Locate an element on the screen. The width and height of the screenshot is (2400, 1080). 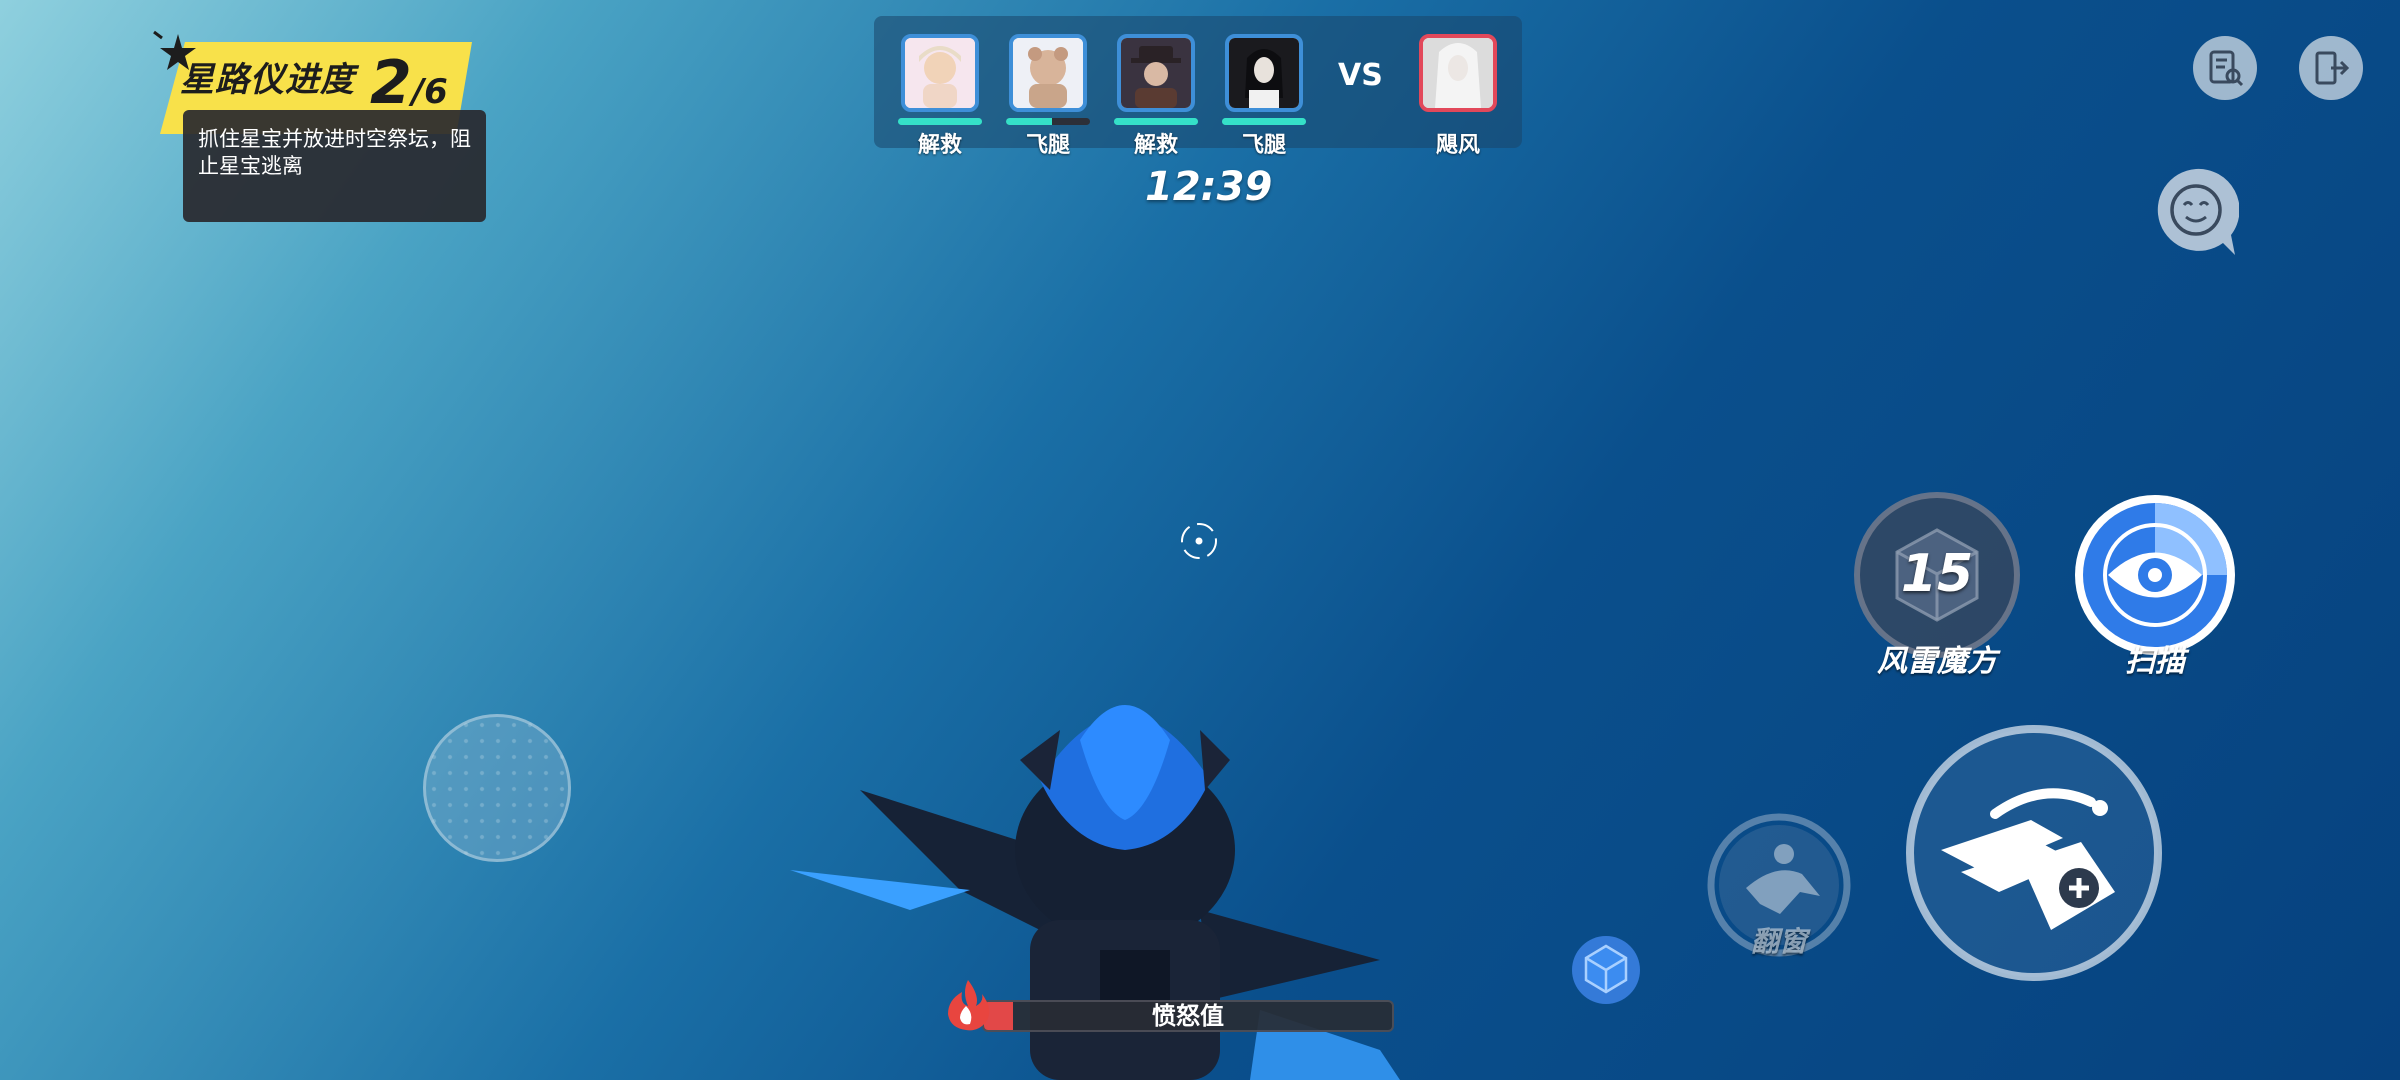
task-list-icon is located at coordinates (2226, 68).